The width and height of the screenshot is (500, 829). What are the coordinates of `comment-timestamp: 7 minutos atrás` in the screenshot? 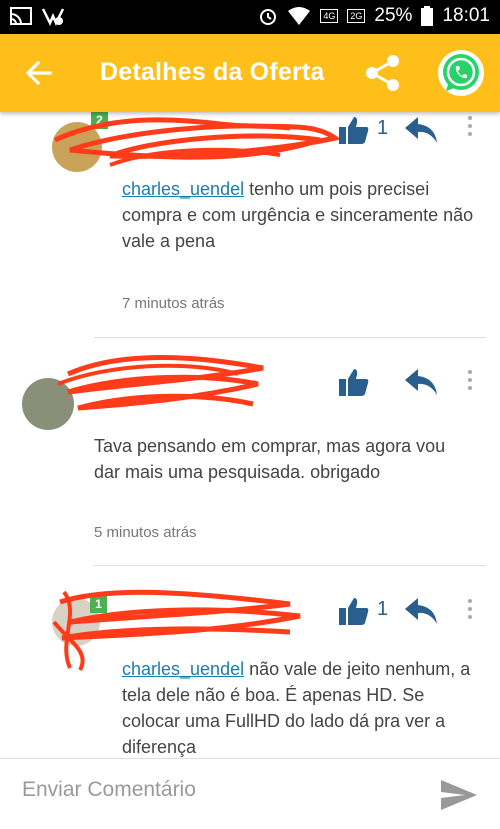 It's located at (173, 303).